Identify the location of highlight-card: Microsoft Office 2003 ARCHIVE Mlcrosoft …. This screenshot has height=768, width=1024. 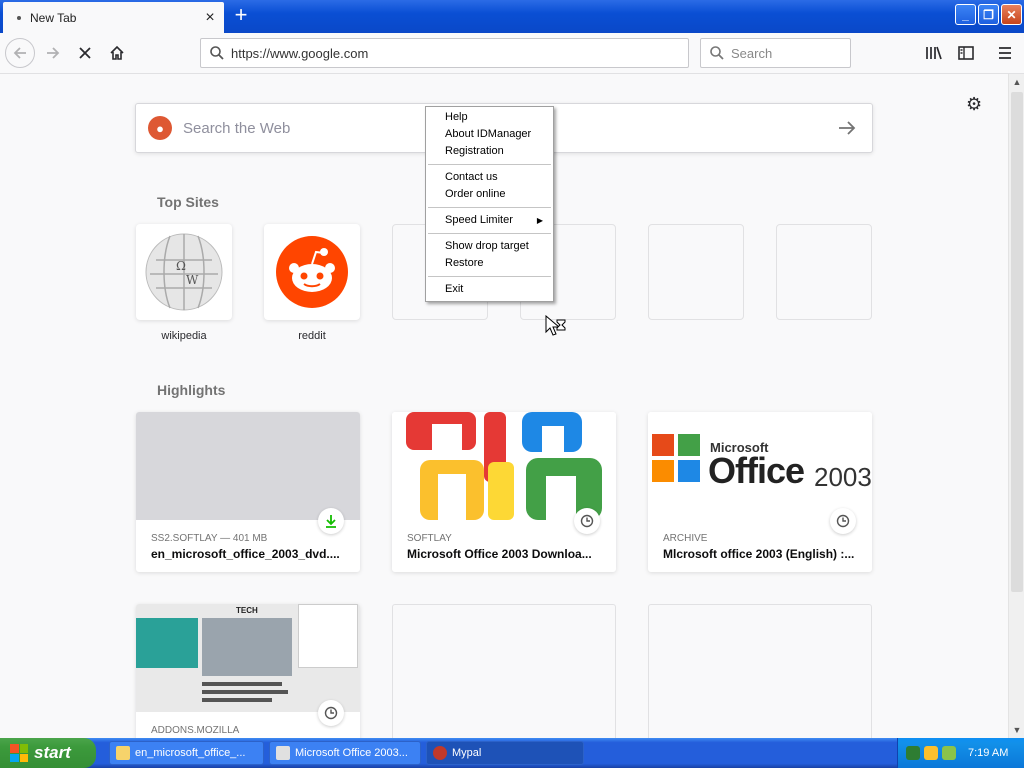
(760, 492).